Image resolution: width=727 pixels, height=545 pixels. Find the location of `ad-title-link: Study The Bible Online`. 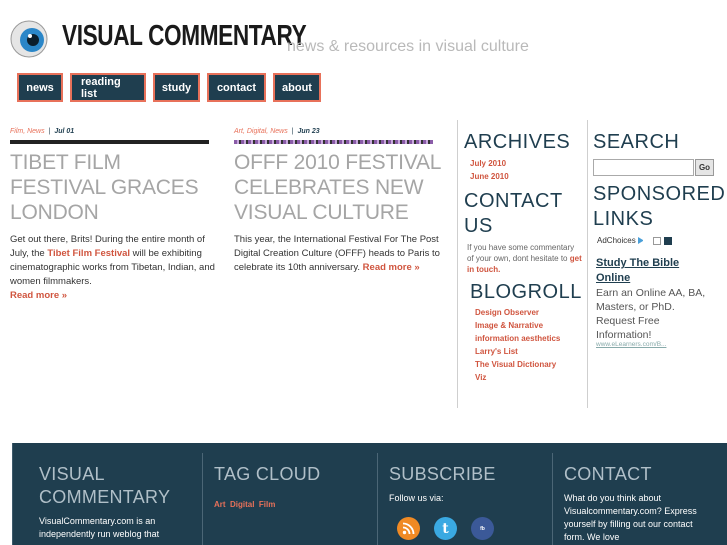

ad-title-link: Study The Bible Online is located at coordinates (651, 271).